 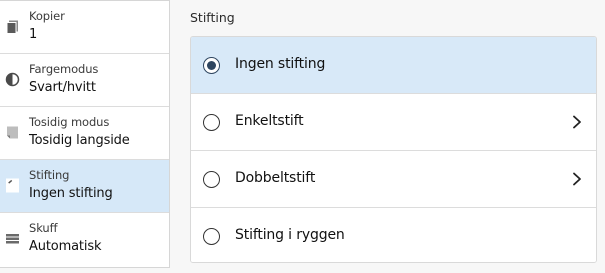 I want to click on settings-item-value: Svart/hvitt, so click(x=62, y=87).